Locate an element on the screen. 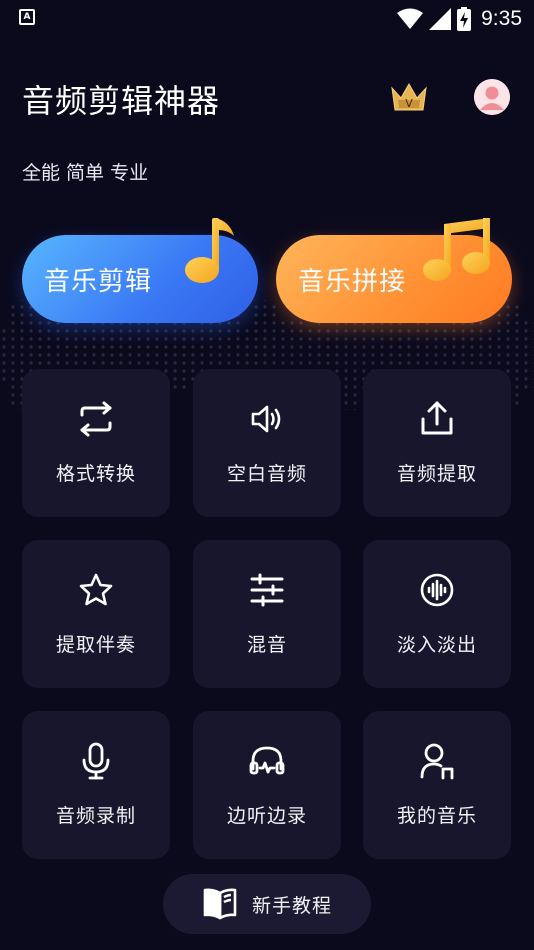 This screenshot has height=950, width=534. tile-fade-in-out: 淡入淡出 is located at coordinates (437, 614).